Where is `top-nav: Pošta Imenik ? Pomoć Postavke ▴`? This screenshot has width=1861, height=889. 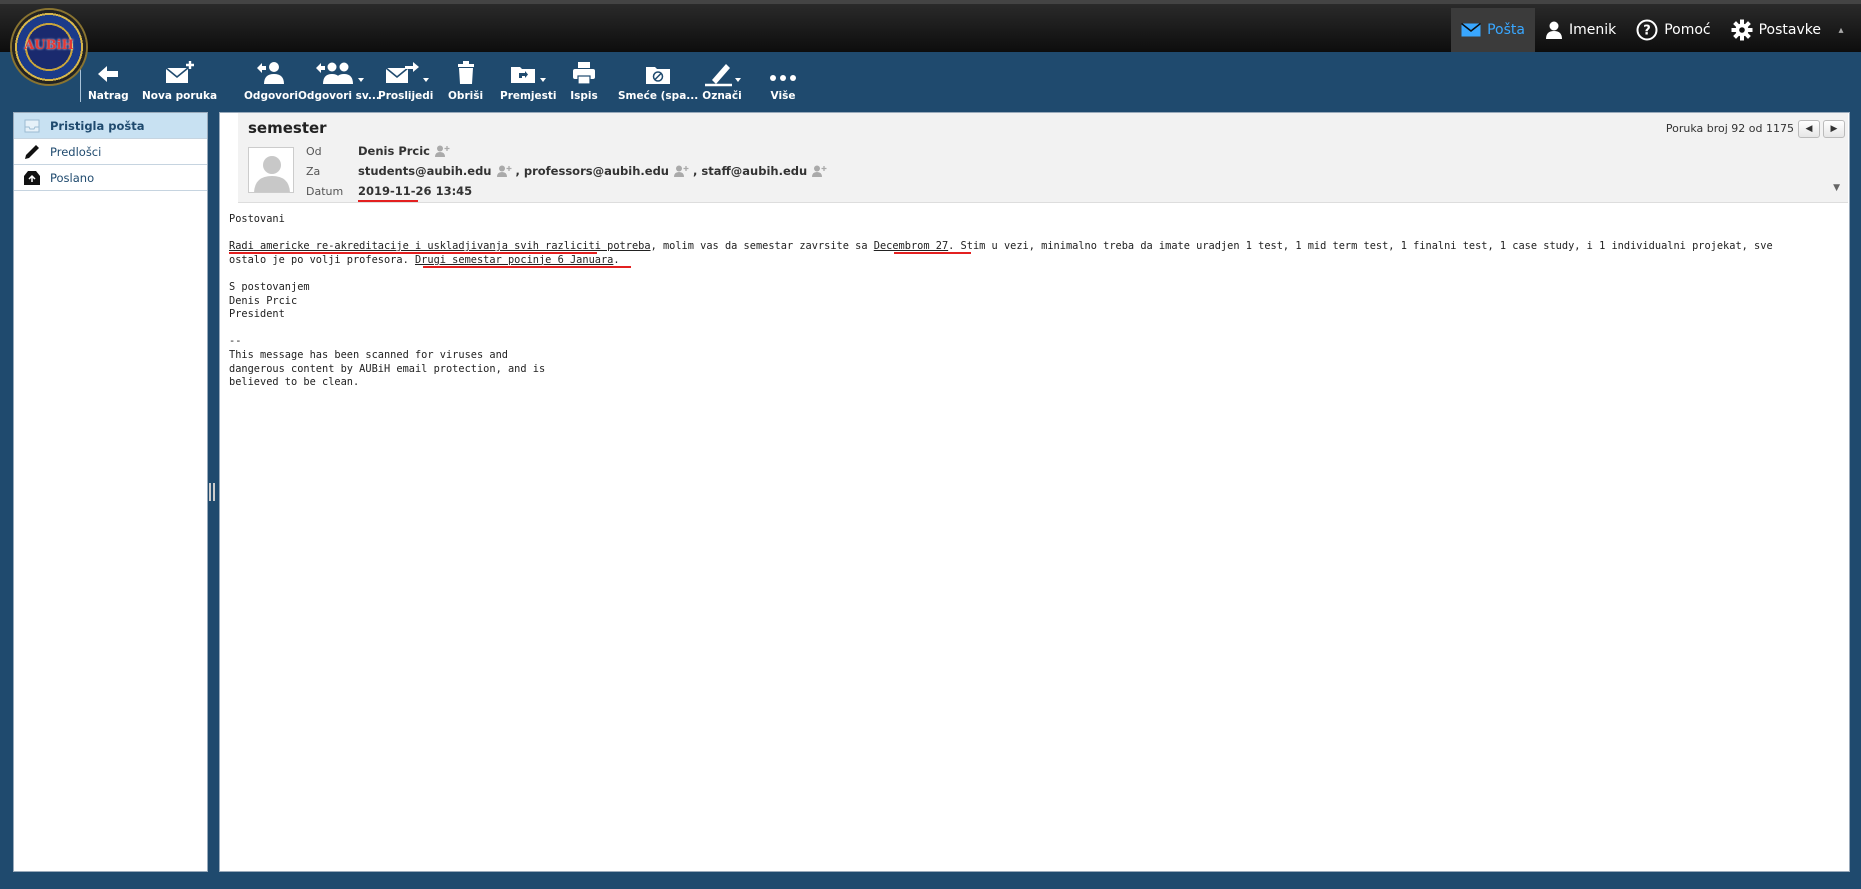
top-nav: Pošta Imenik ? Pomoć Postavke ▴ is located at coordinates (1649, 30).